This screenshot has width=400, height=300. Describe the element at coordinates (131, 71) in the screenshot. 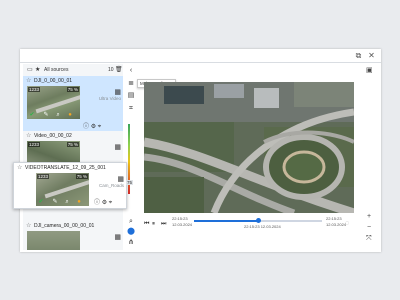

I see `collapse-icon: ‹` at that location.